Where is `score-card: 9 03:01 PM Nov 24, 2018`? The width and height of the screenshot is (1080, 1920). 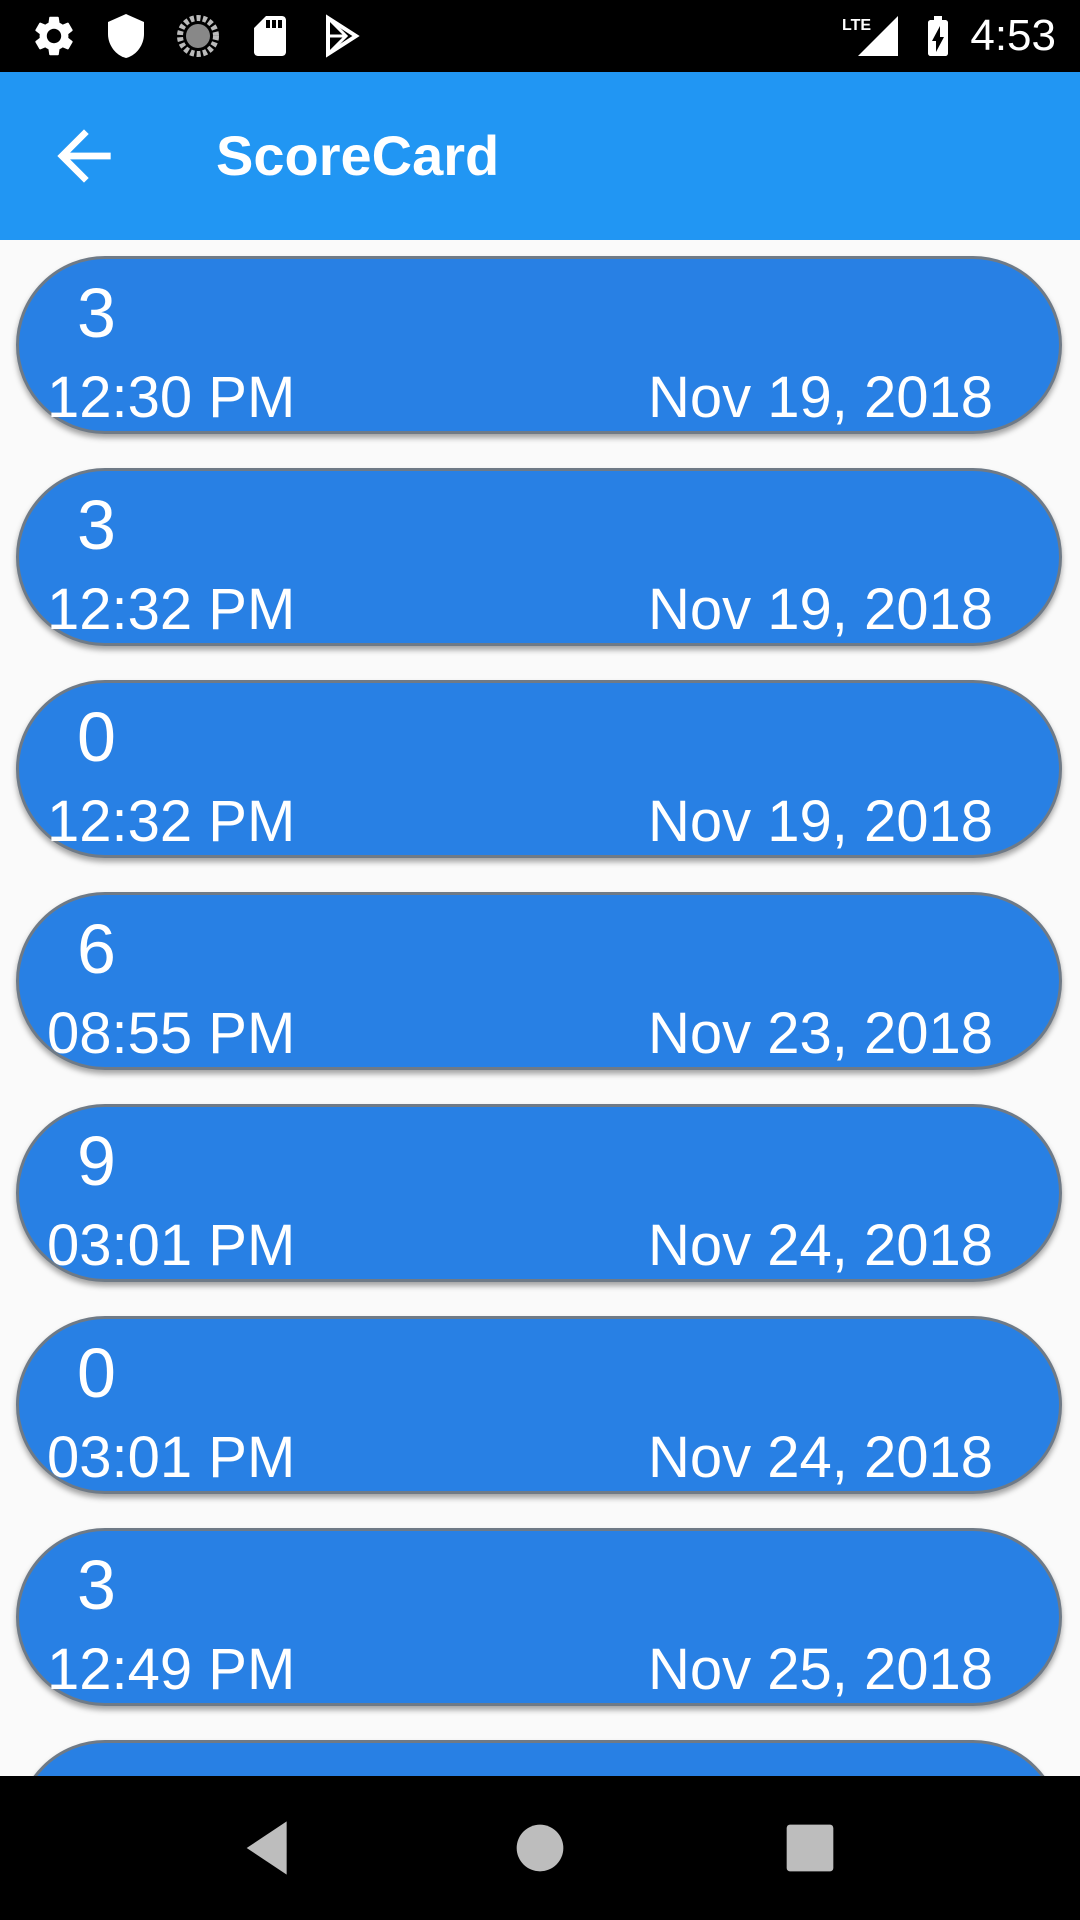 score-card: 9 03:01 PM Nov 24, 2018 is located at coordinates (539, 1193).